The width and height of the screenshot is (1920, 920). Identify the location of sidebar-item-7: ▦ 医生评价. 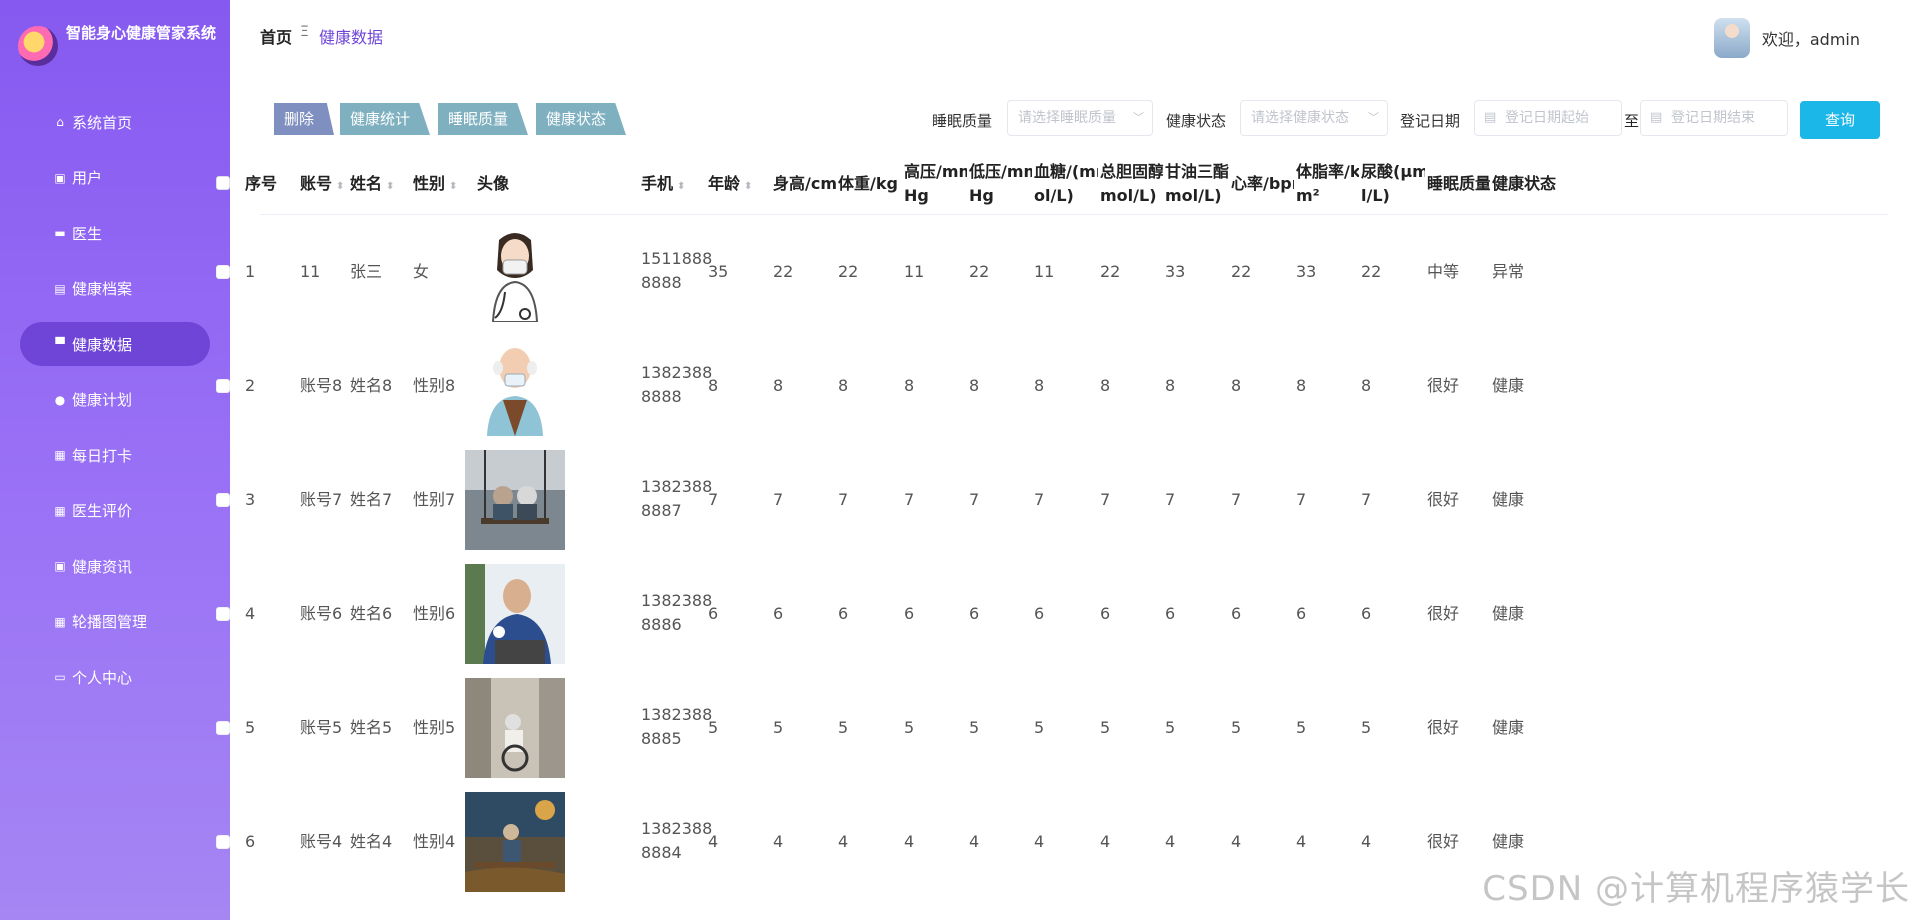
(115, 511).